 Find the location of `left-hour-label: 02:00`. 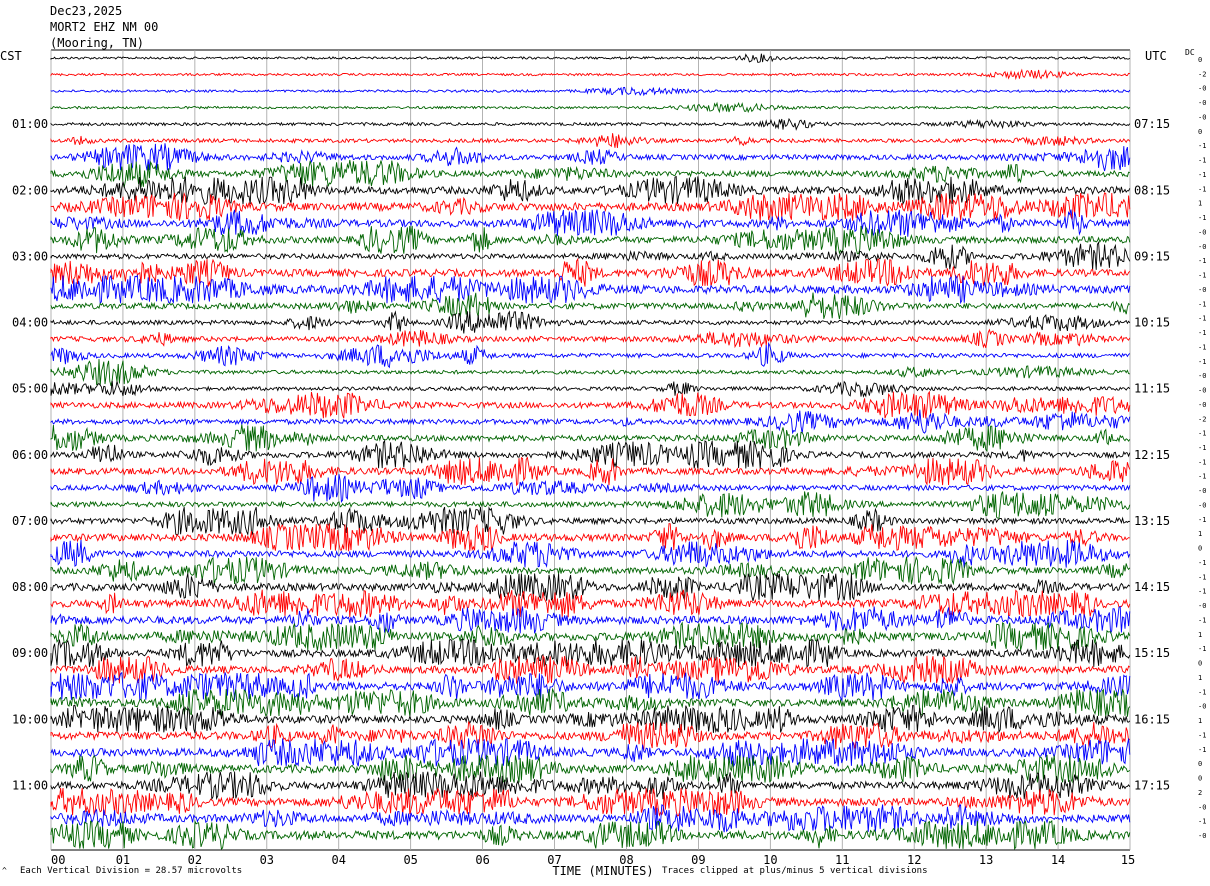

left-hour-label: 02:00 is located at coordinates (30, 190).